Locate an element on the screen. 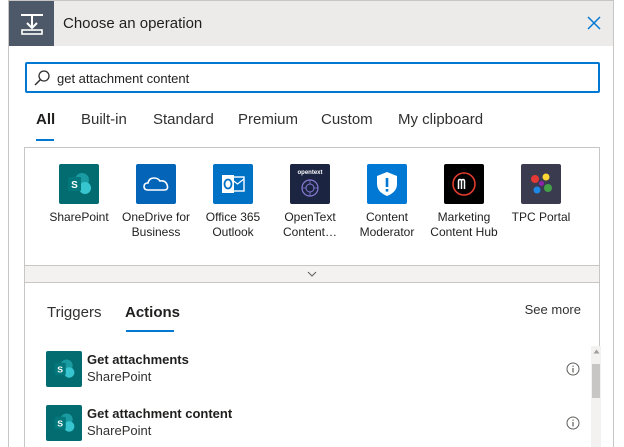 This screenshot has width=624, height=447. scroll-thumb is located at coordinates (596, 381).